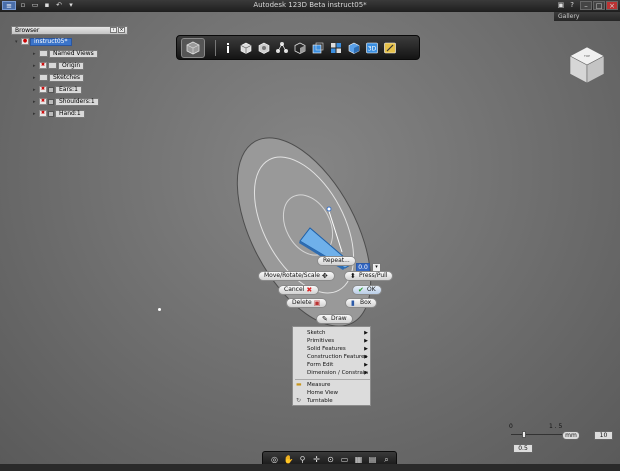 This screenshot has width=620, height=471. I want to click on view-cube: TOP, so click(587, 65).